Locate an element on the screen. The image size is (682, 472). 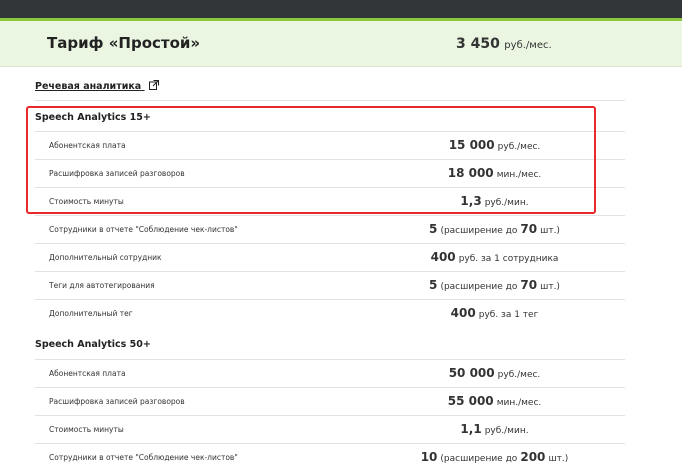
value-number: 55 000 is located at coordinates (470, 401).